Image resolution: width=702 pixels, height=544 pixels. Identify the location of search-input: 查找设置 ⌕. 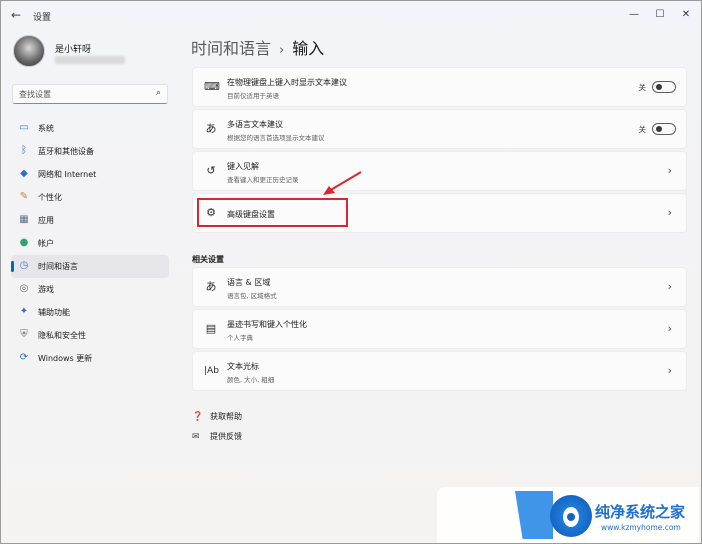
(90, 94).